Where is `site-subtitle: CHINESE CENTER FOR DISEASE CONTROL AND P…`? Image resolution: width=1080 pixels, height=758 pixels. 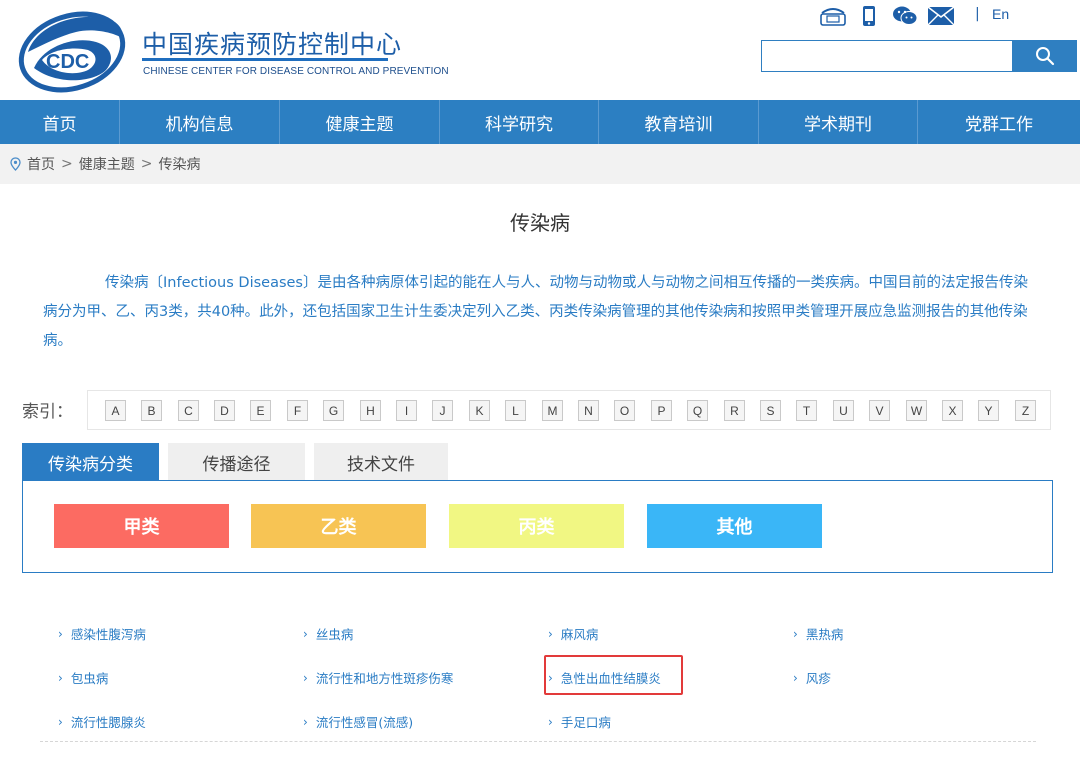
site-subtitle: CHINESE CENTER FOR DISEASE CONTROL AND P… is located at coordinates (296, 71).